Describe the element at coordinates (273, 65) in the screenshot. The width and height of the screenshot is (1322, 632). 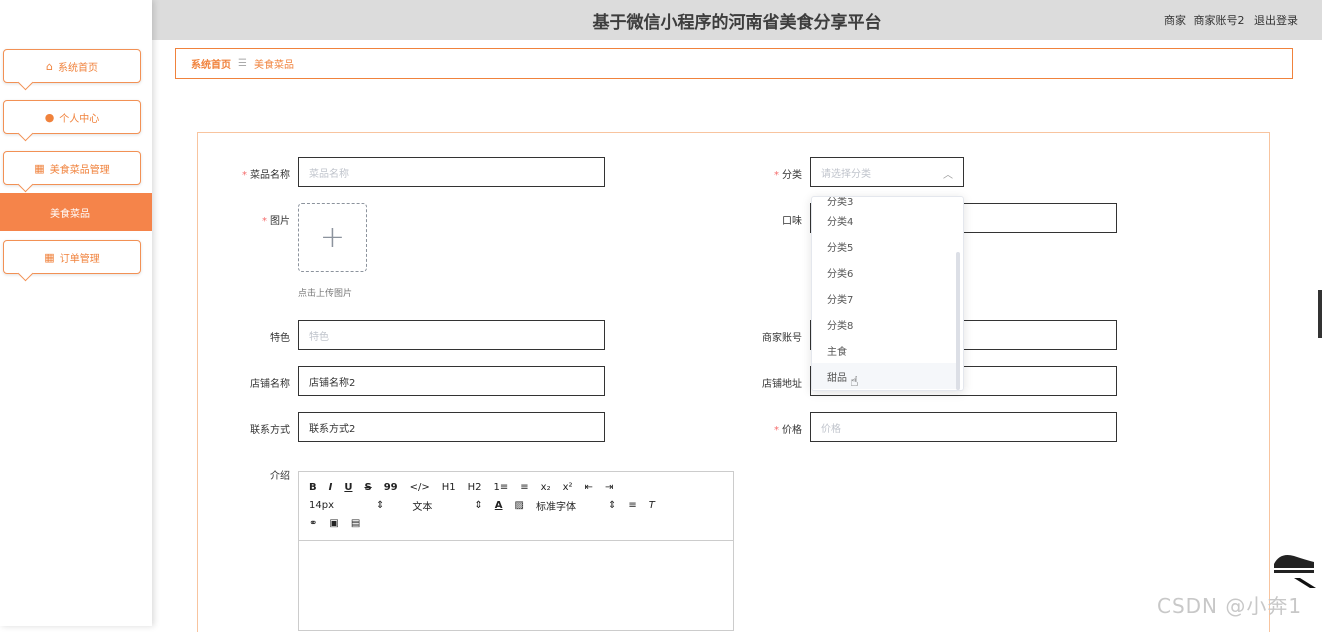
I see `breadcrumb-current: 美食菜品` at that location.